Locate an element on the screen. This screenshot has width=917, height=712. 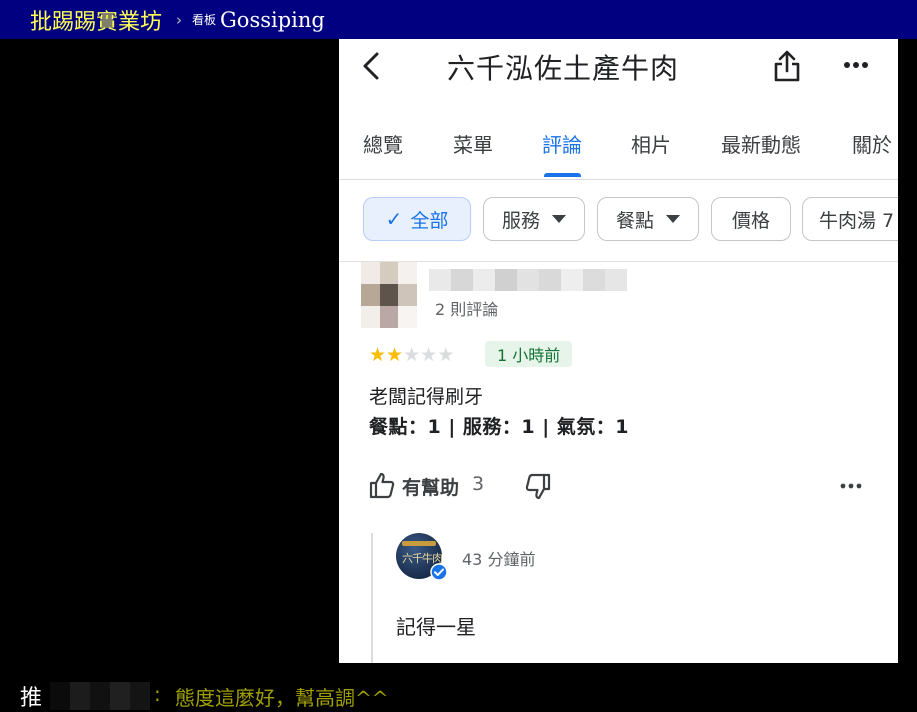
review-filter-chips: ✓ 全部 服務 餐點 價格 牛肉湯 7 is located at coordinates (618, 220).